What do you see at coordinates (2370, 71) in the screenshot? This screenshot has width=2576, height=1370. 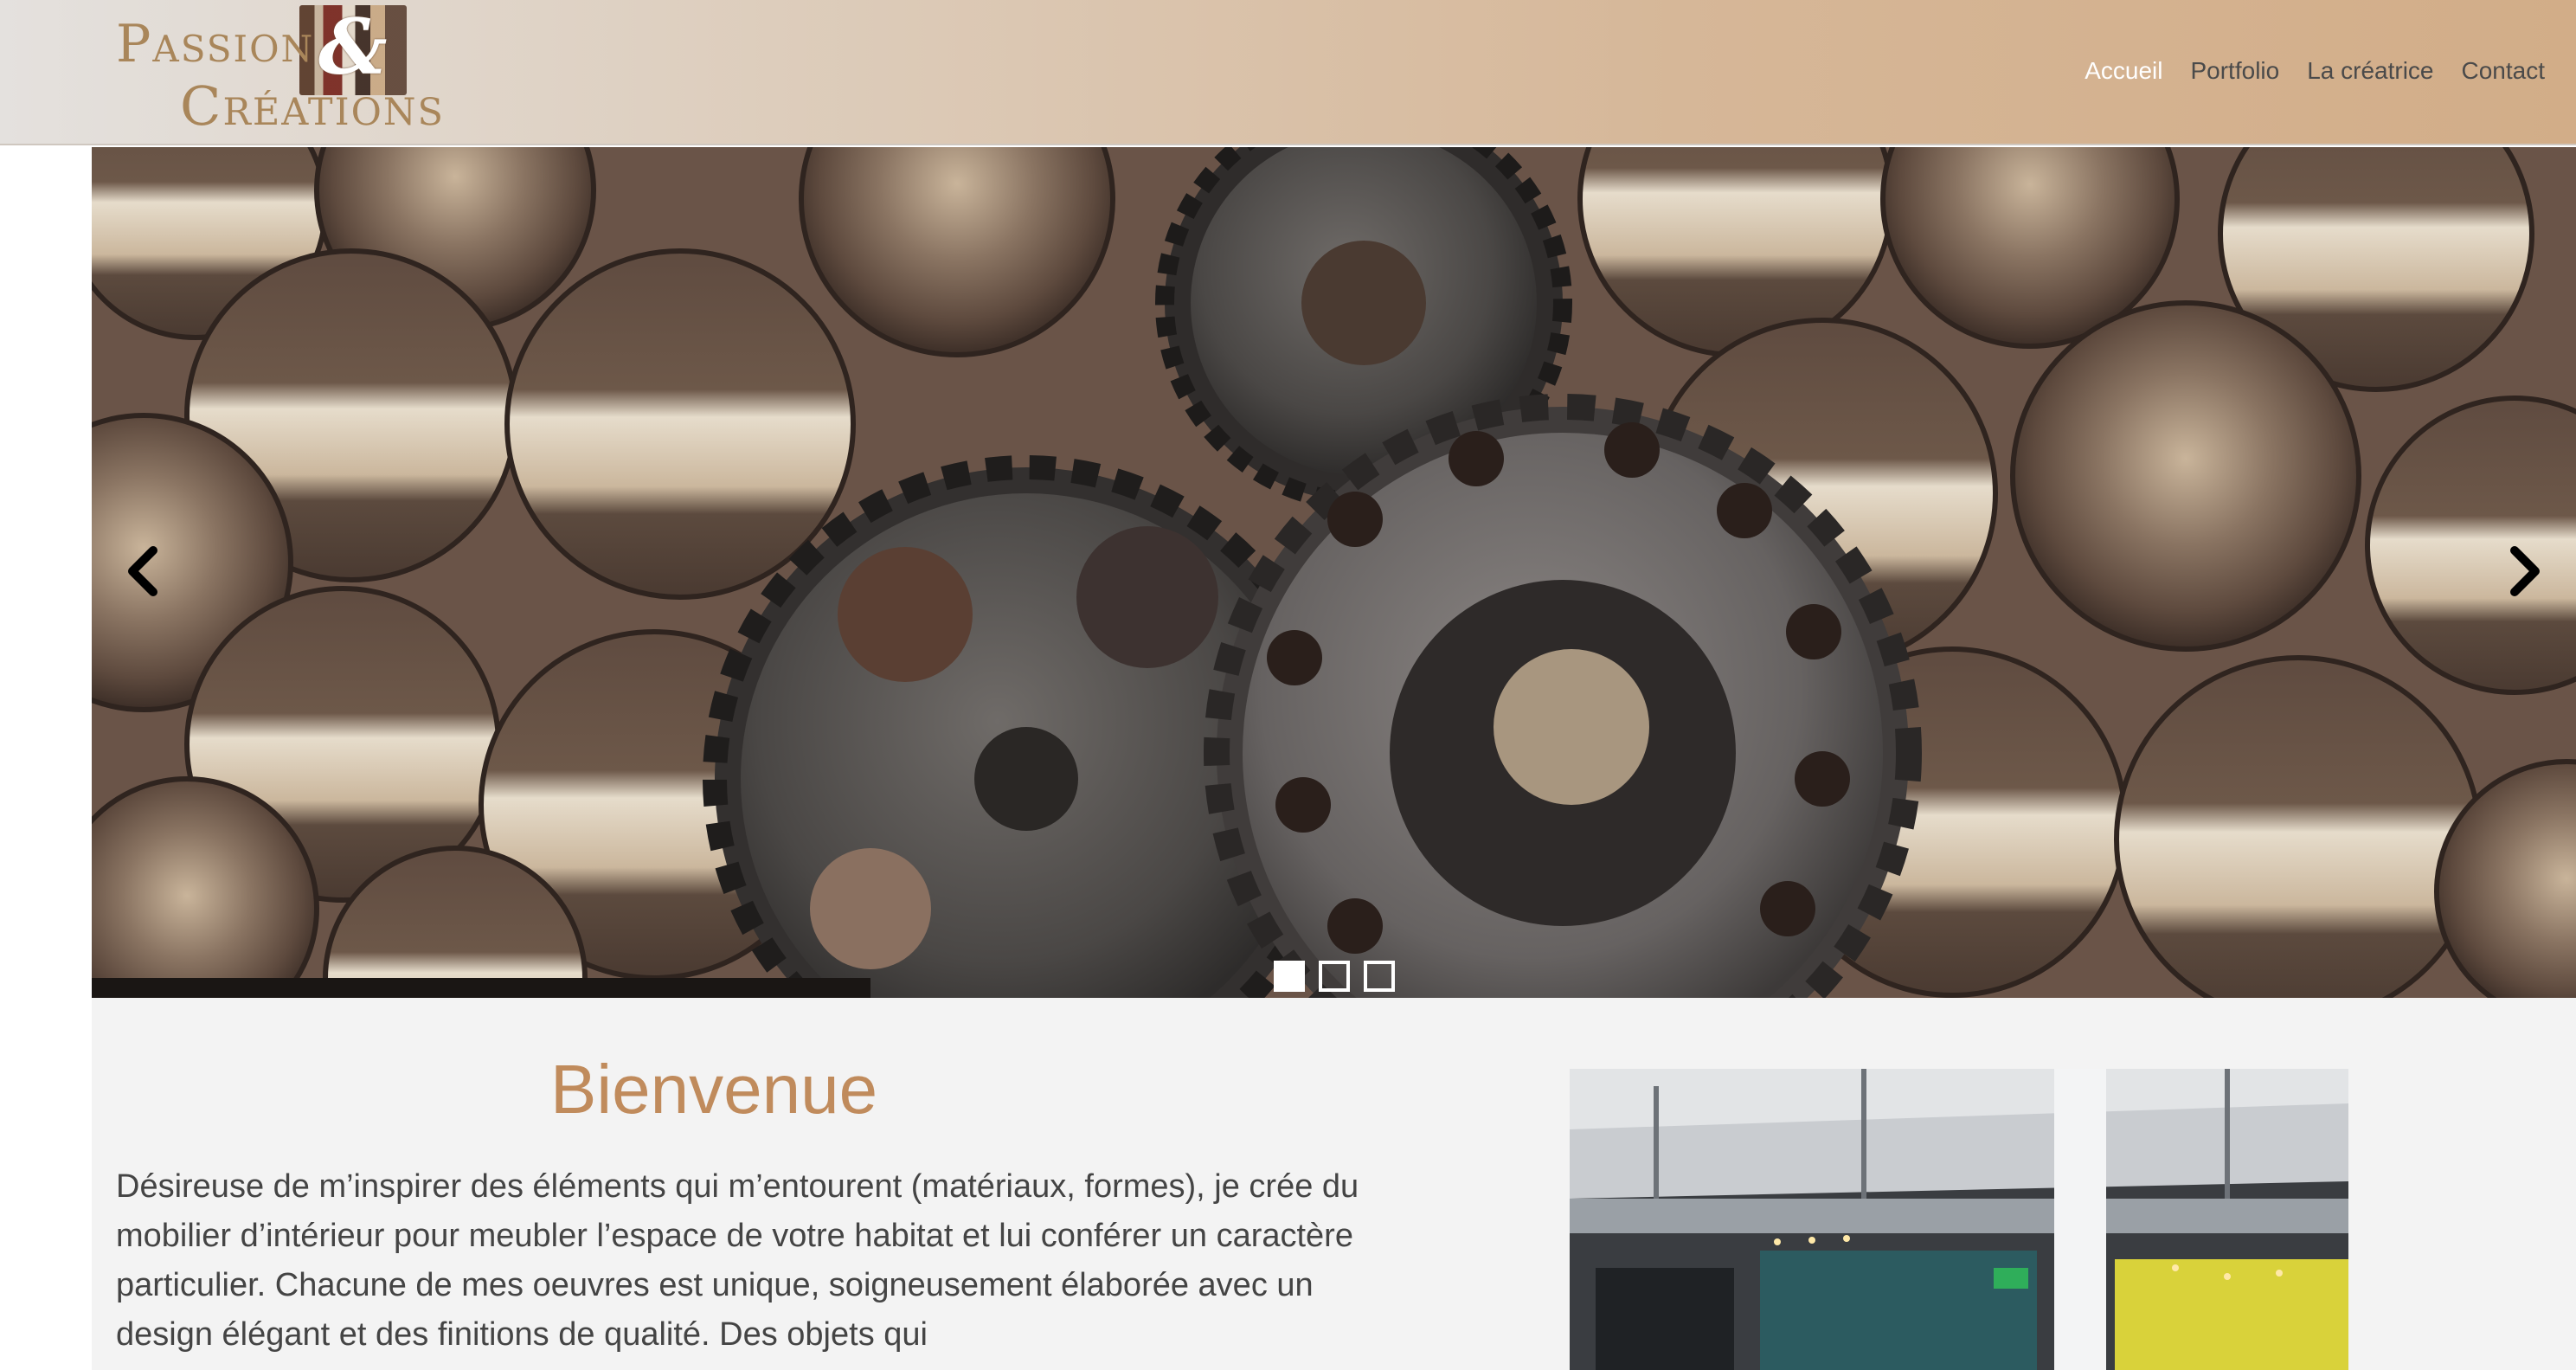 I see `nav-item-la-creatrice: La créatrice` at bounding box center [2370, 71].